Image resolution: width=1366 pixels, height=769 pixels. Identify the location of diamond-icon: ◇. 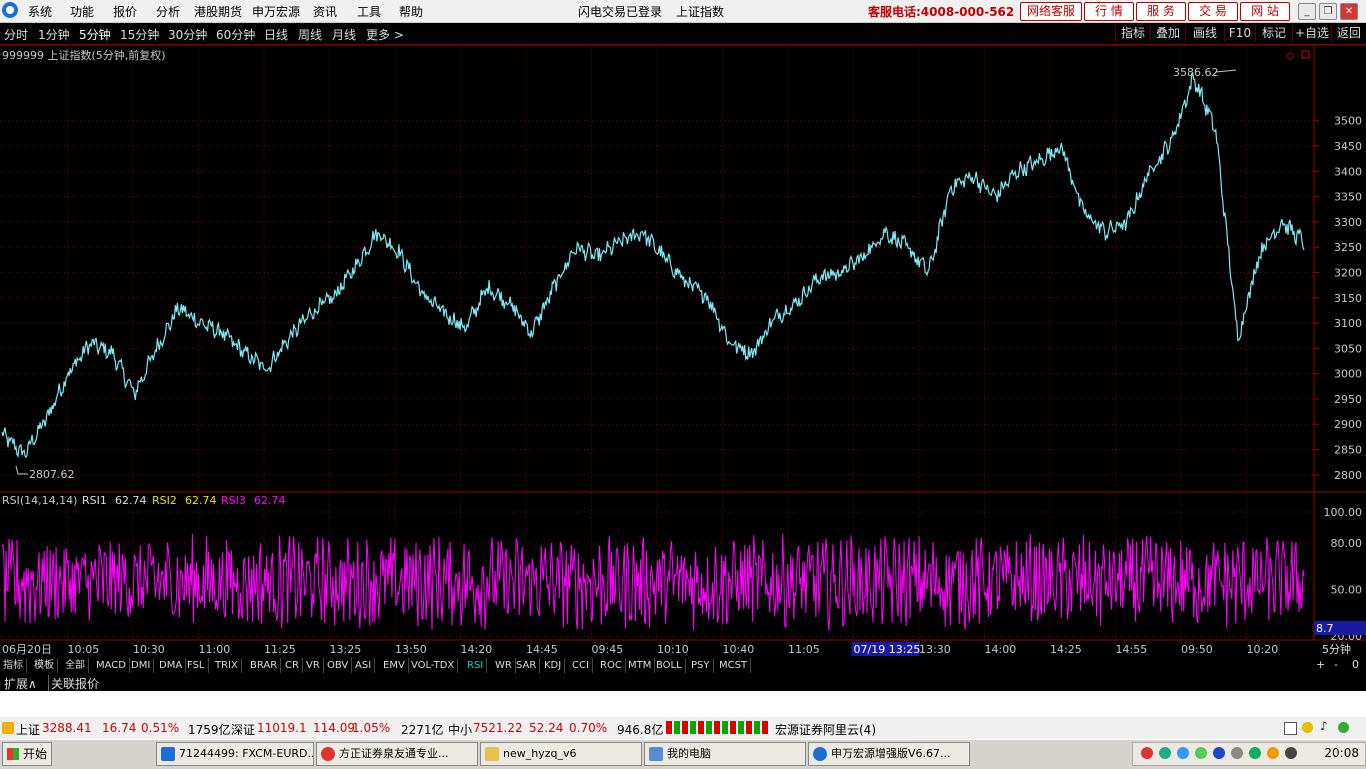
(1290, 55).